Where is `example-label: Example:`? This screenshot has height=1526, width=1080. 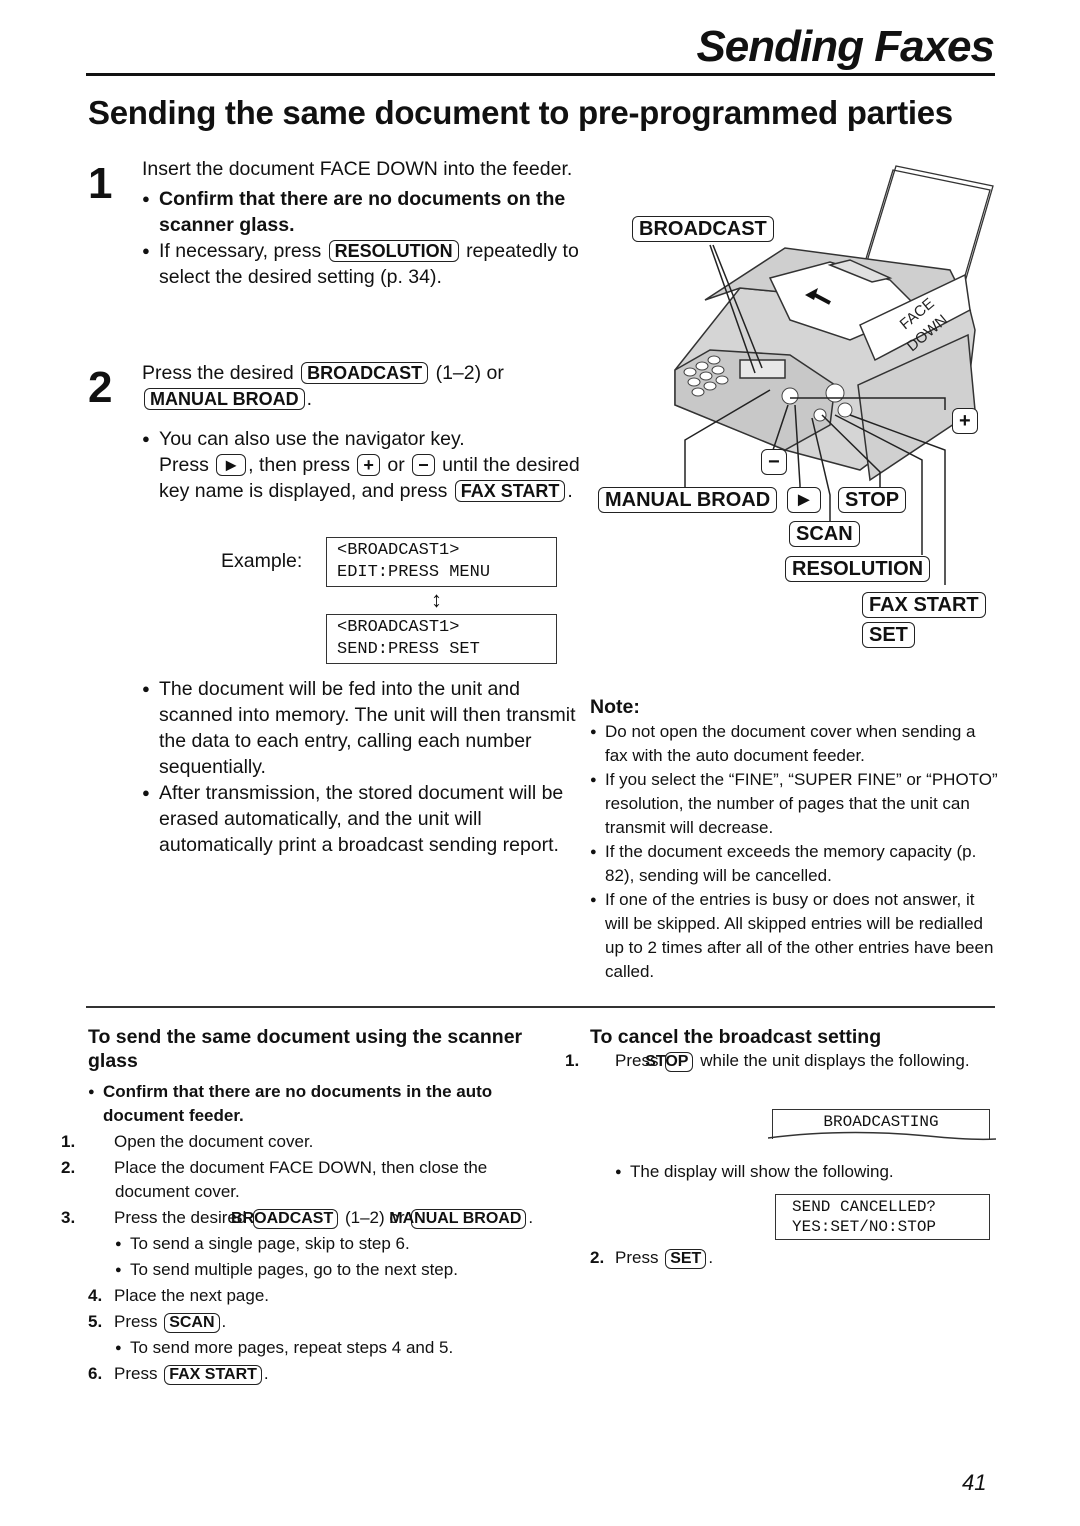
example-label: Example: is located at coordinates (262, 561).